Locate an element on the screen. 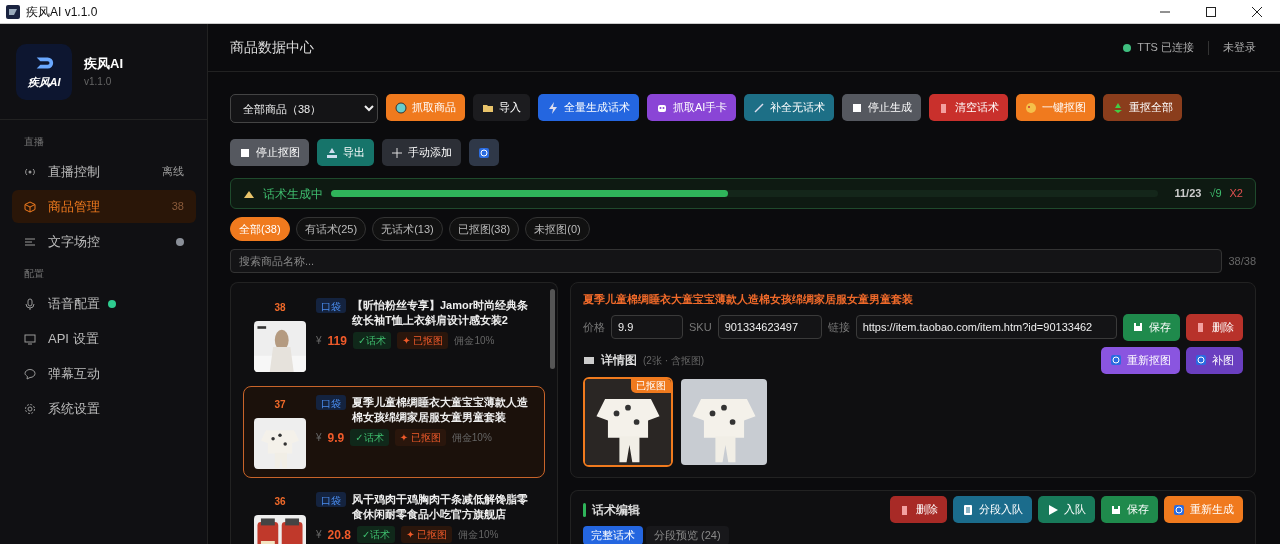 The image size is (1280, 544). export-icon is located at coordinates (332, 152).